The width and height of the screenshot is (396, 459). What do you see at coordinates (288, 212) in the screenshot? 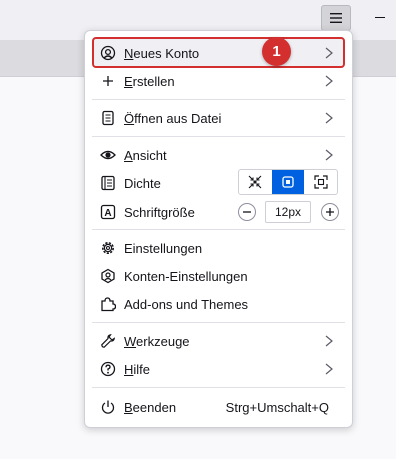
I see `font-size-value: 12px` at bounding box center [288, 212].